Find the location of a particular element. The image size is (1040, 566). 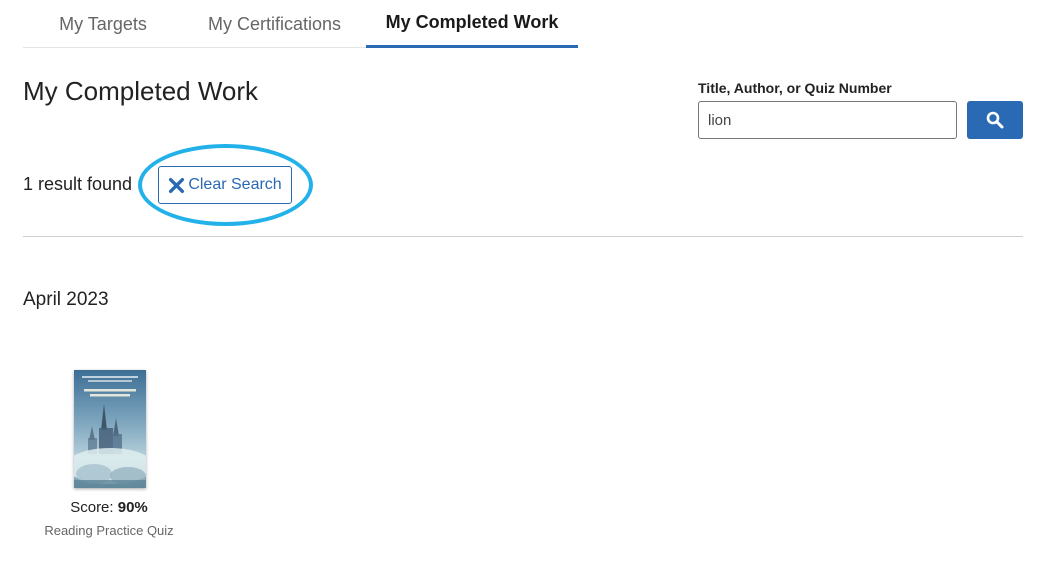

result-count: 1 result found is located at coordinates (78, 184).